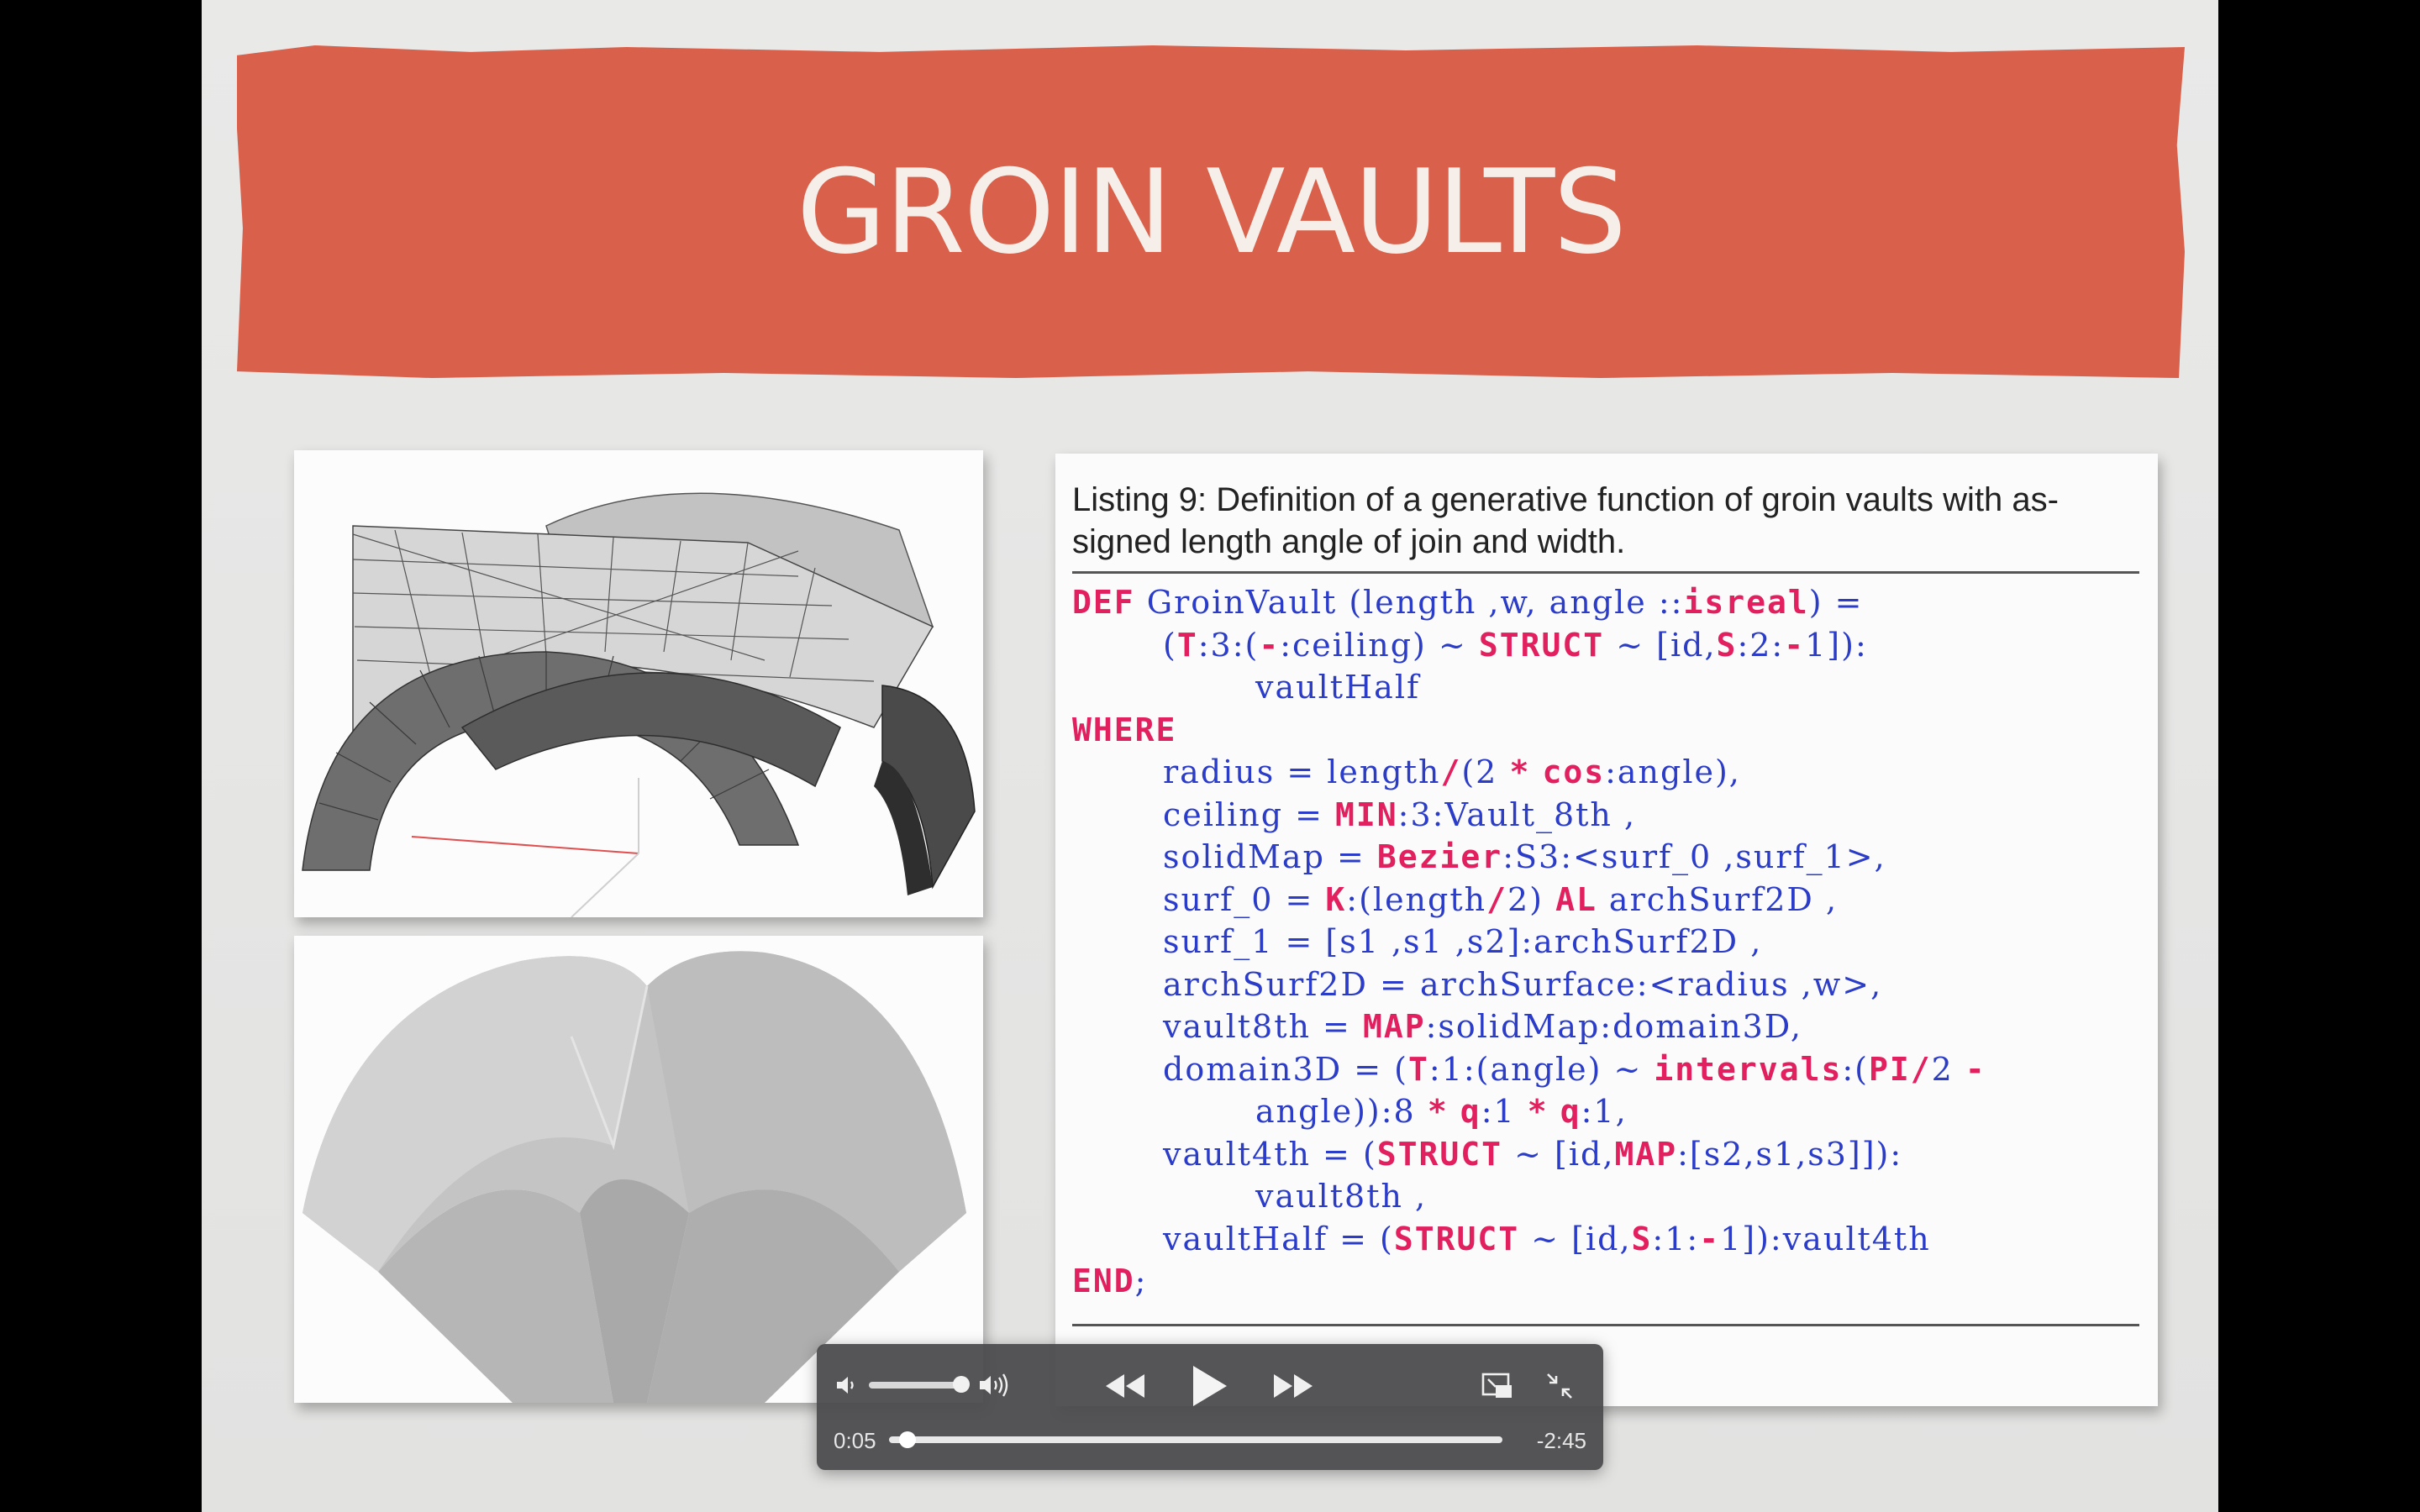 This screenshot has width=2420, height=1512. Describe the element at coordinates (846, 1385) in the screenshot. I see `volume-low-icon` at that location.